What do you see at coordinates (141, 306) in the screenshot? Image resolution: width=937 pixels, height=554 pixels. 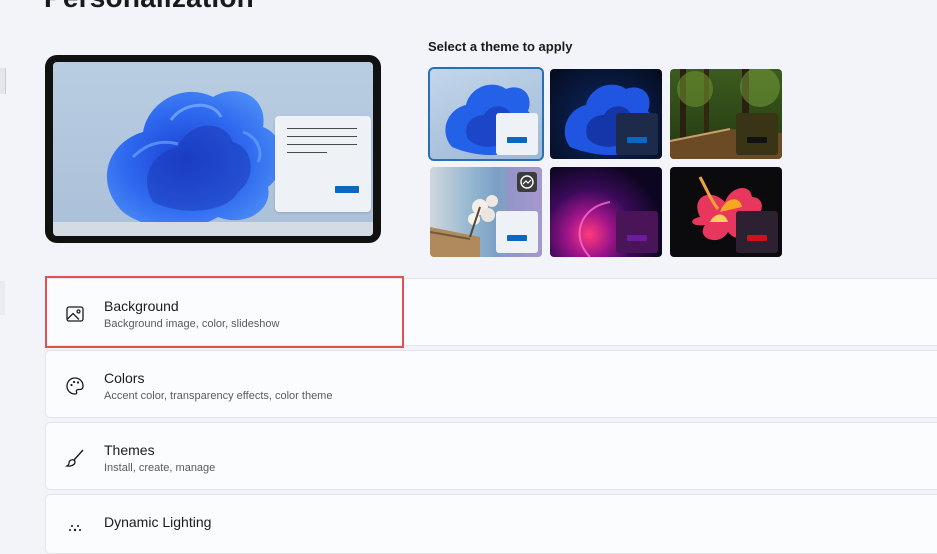 I see `setting-title: Background` at bounding box center [141, 306].